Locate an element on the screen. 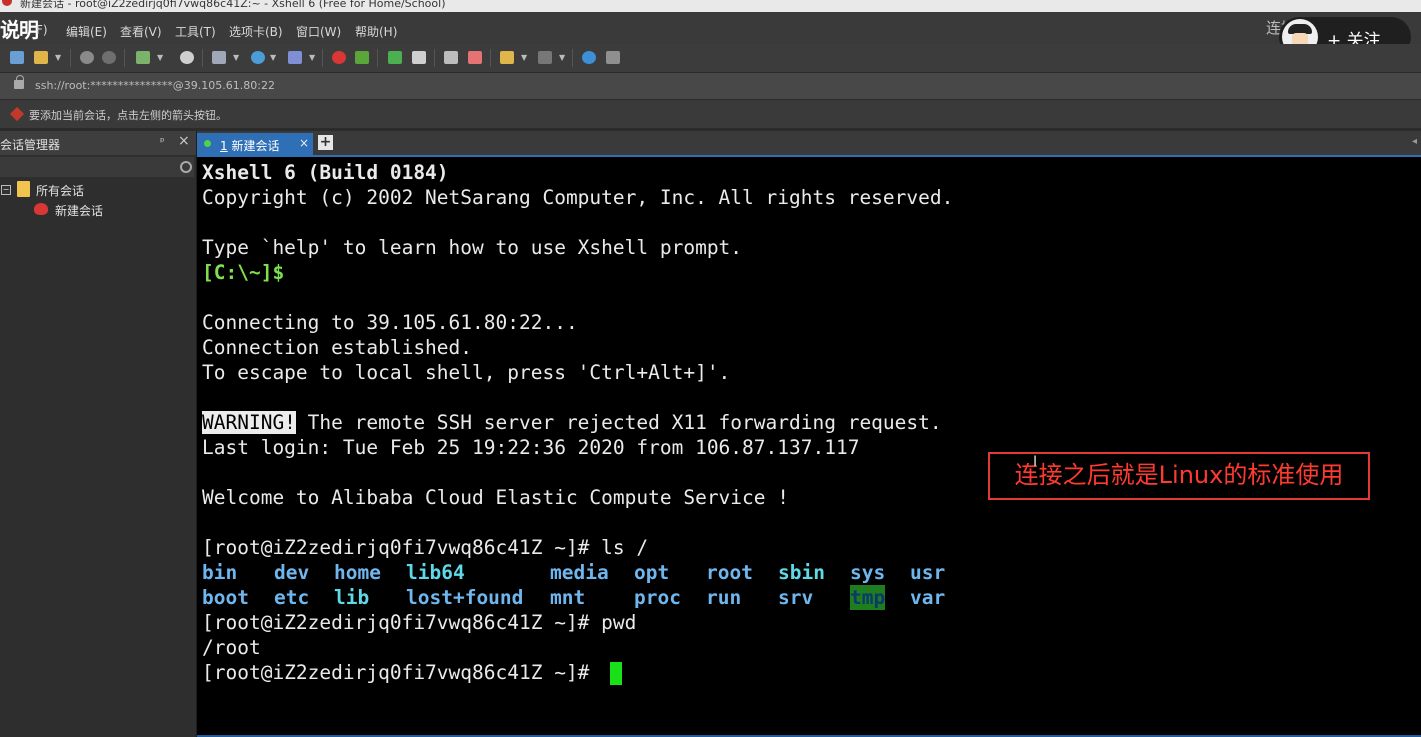 The image size is (1421, 737). tab-label: 1 新建会话 is located at coordinates (250, 146).